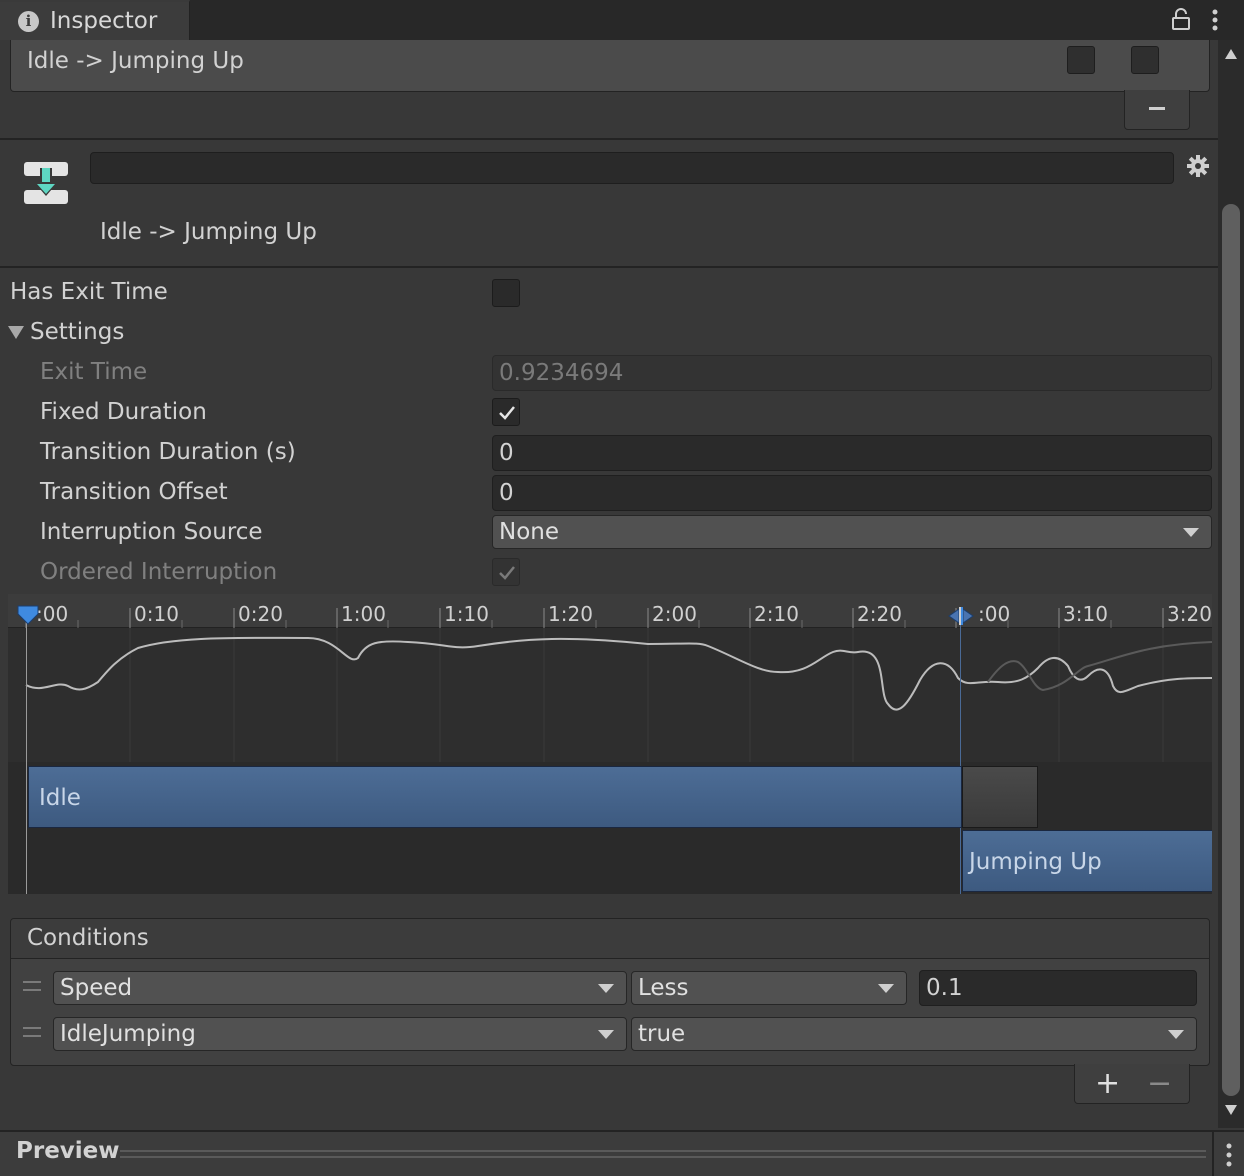  I want to click on interruption-source-label: Interruption Source, so click(151, 532).